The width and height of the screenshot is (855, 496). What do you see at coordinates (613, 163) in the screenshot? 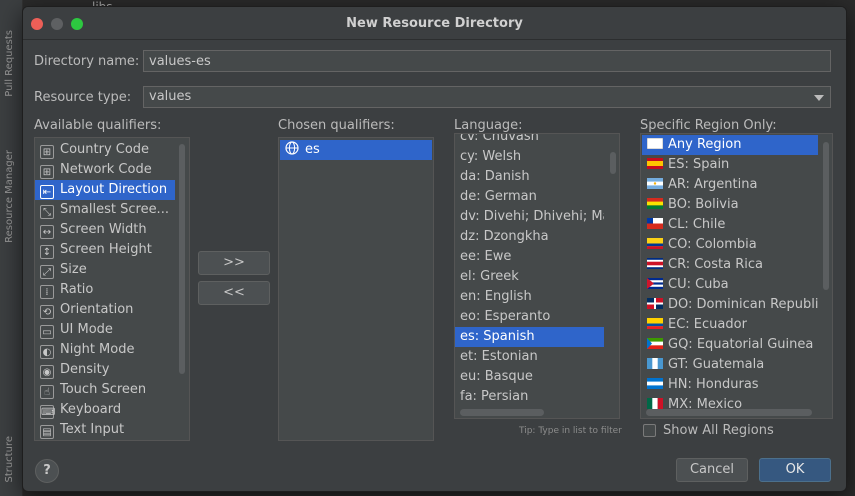
I see `language-vertical-scrollbar` at bounding box center [613, 163].